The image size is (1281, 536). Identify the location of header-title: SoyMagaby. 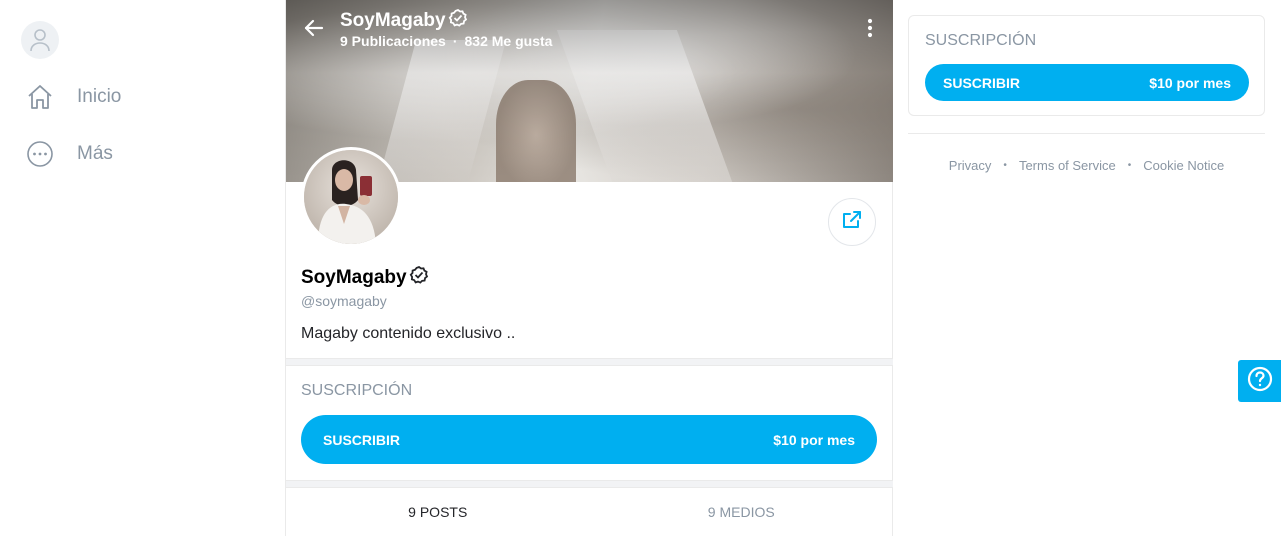
(404, 21).